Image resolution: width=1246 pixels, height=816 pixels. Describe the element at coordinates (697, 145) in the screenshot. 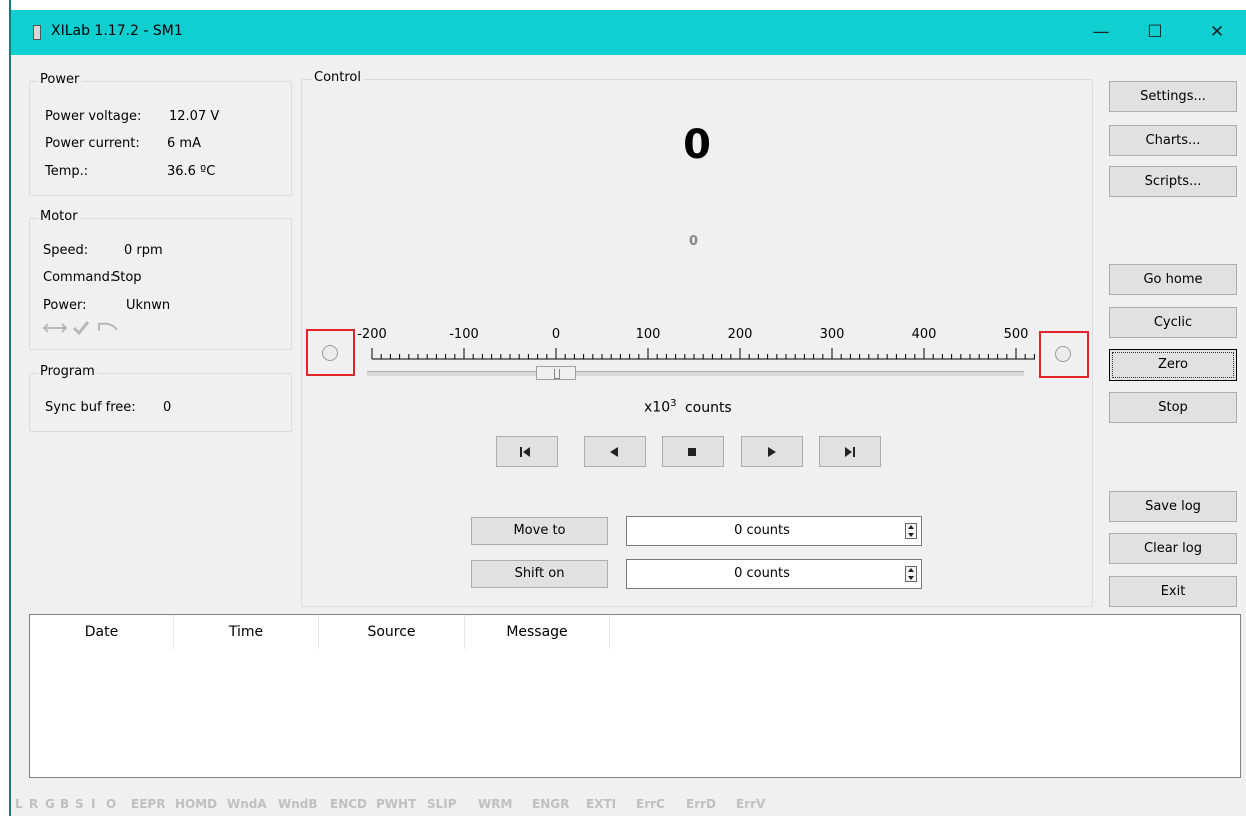

I see `position-readout: 0` at that location.